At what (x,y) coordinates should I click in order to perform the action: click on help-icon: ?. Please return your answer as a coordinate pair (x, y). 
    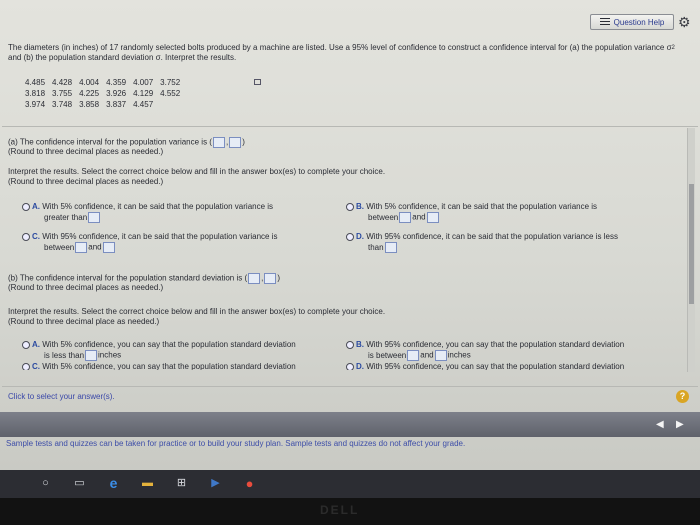
    Looking at the image, I should click on (682, 396).